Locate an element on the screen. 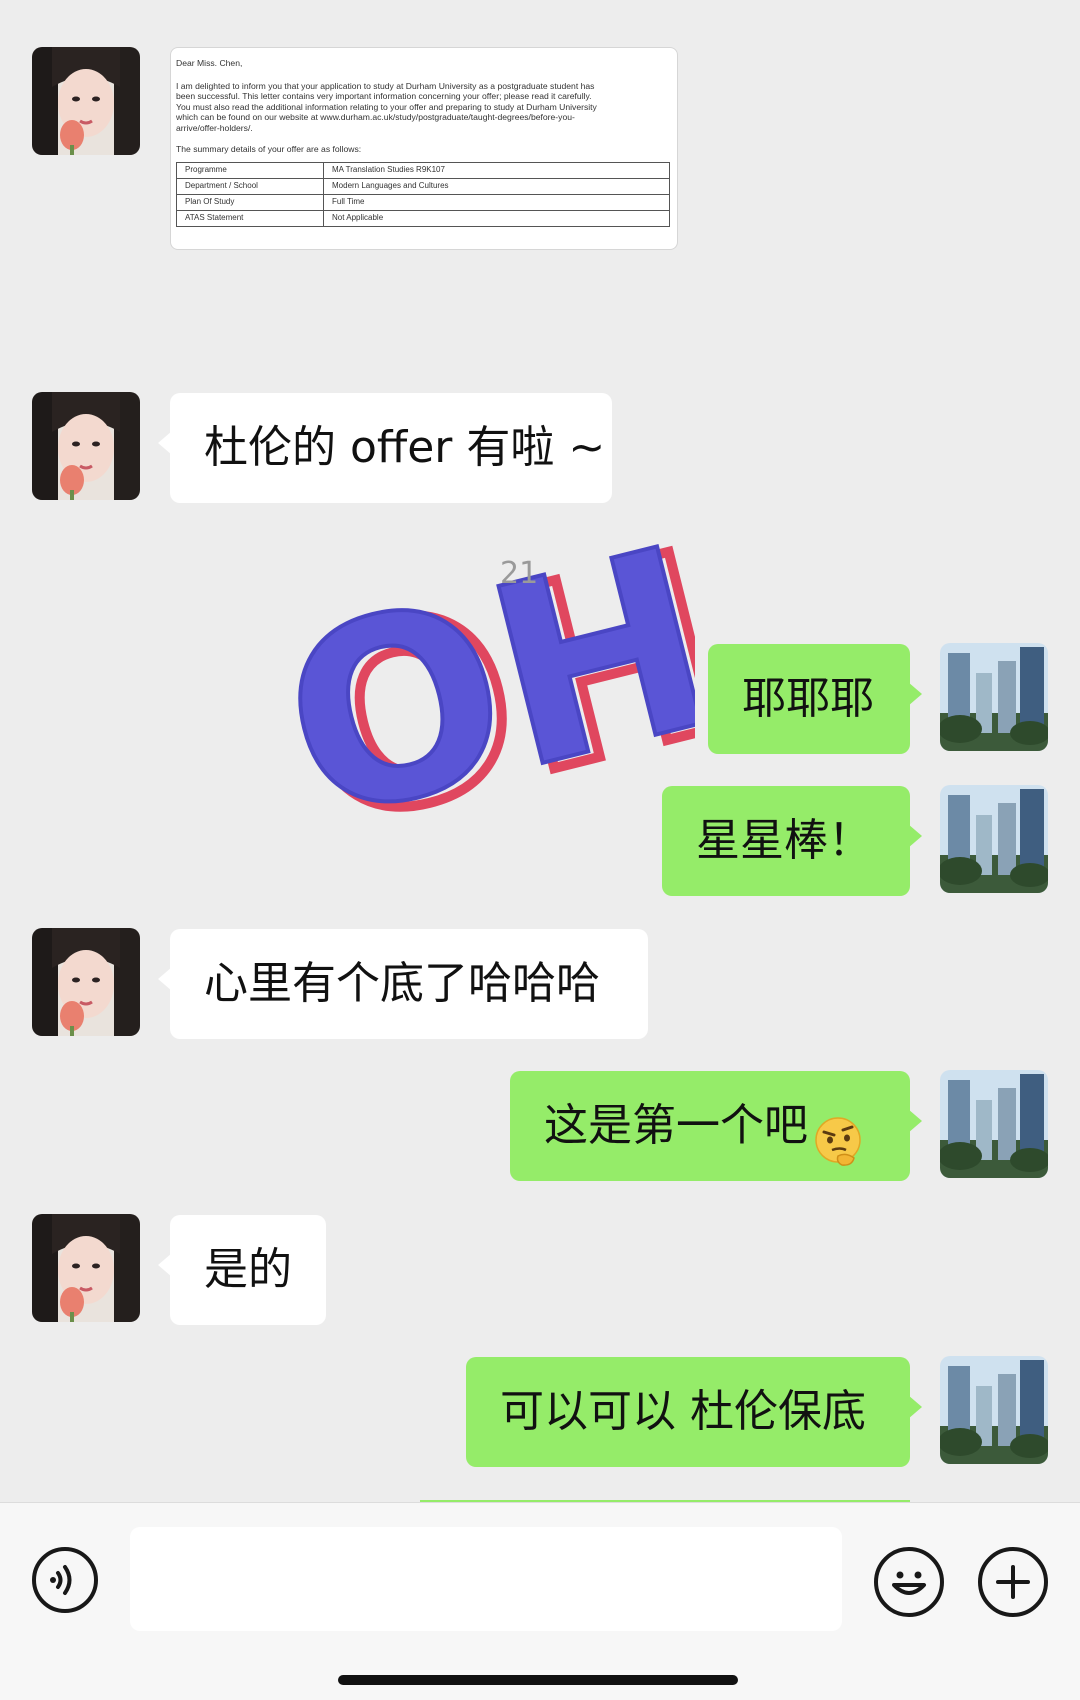 This screenshot has width=1080, height=1700. message-text: 杜伦的 offer 有啦 ~ is located at coordinates (405, 447).